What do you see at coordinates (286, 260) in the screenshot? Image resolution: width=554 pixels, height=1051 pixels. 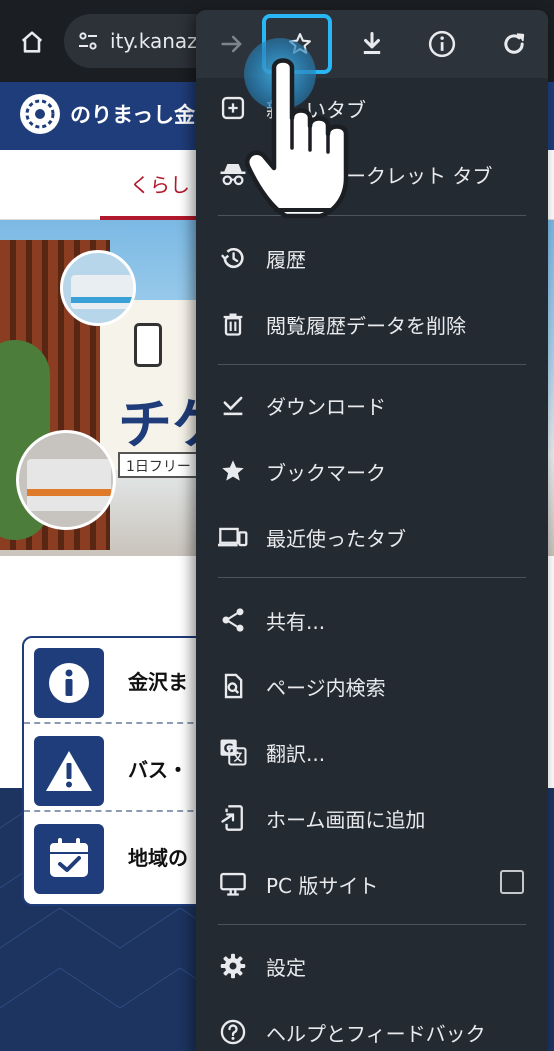 I see `menu-item-label: 履歴` at bounding box center [286, 260].